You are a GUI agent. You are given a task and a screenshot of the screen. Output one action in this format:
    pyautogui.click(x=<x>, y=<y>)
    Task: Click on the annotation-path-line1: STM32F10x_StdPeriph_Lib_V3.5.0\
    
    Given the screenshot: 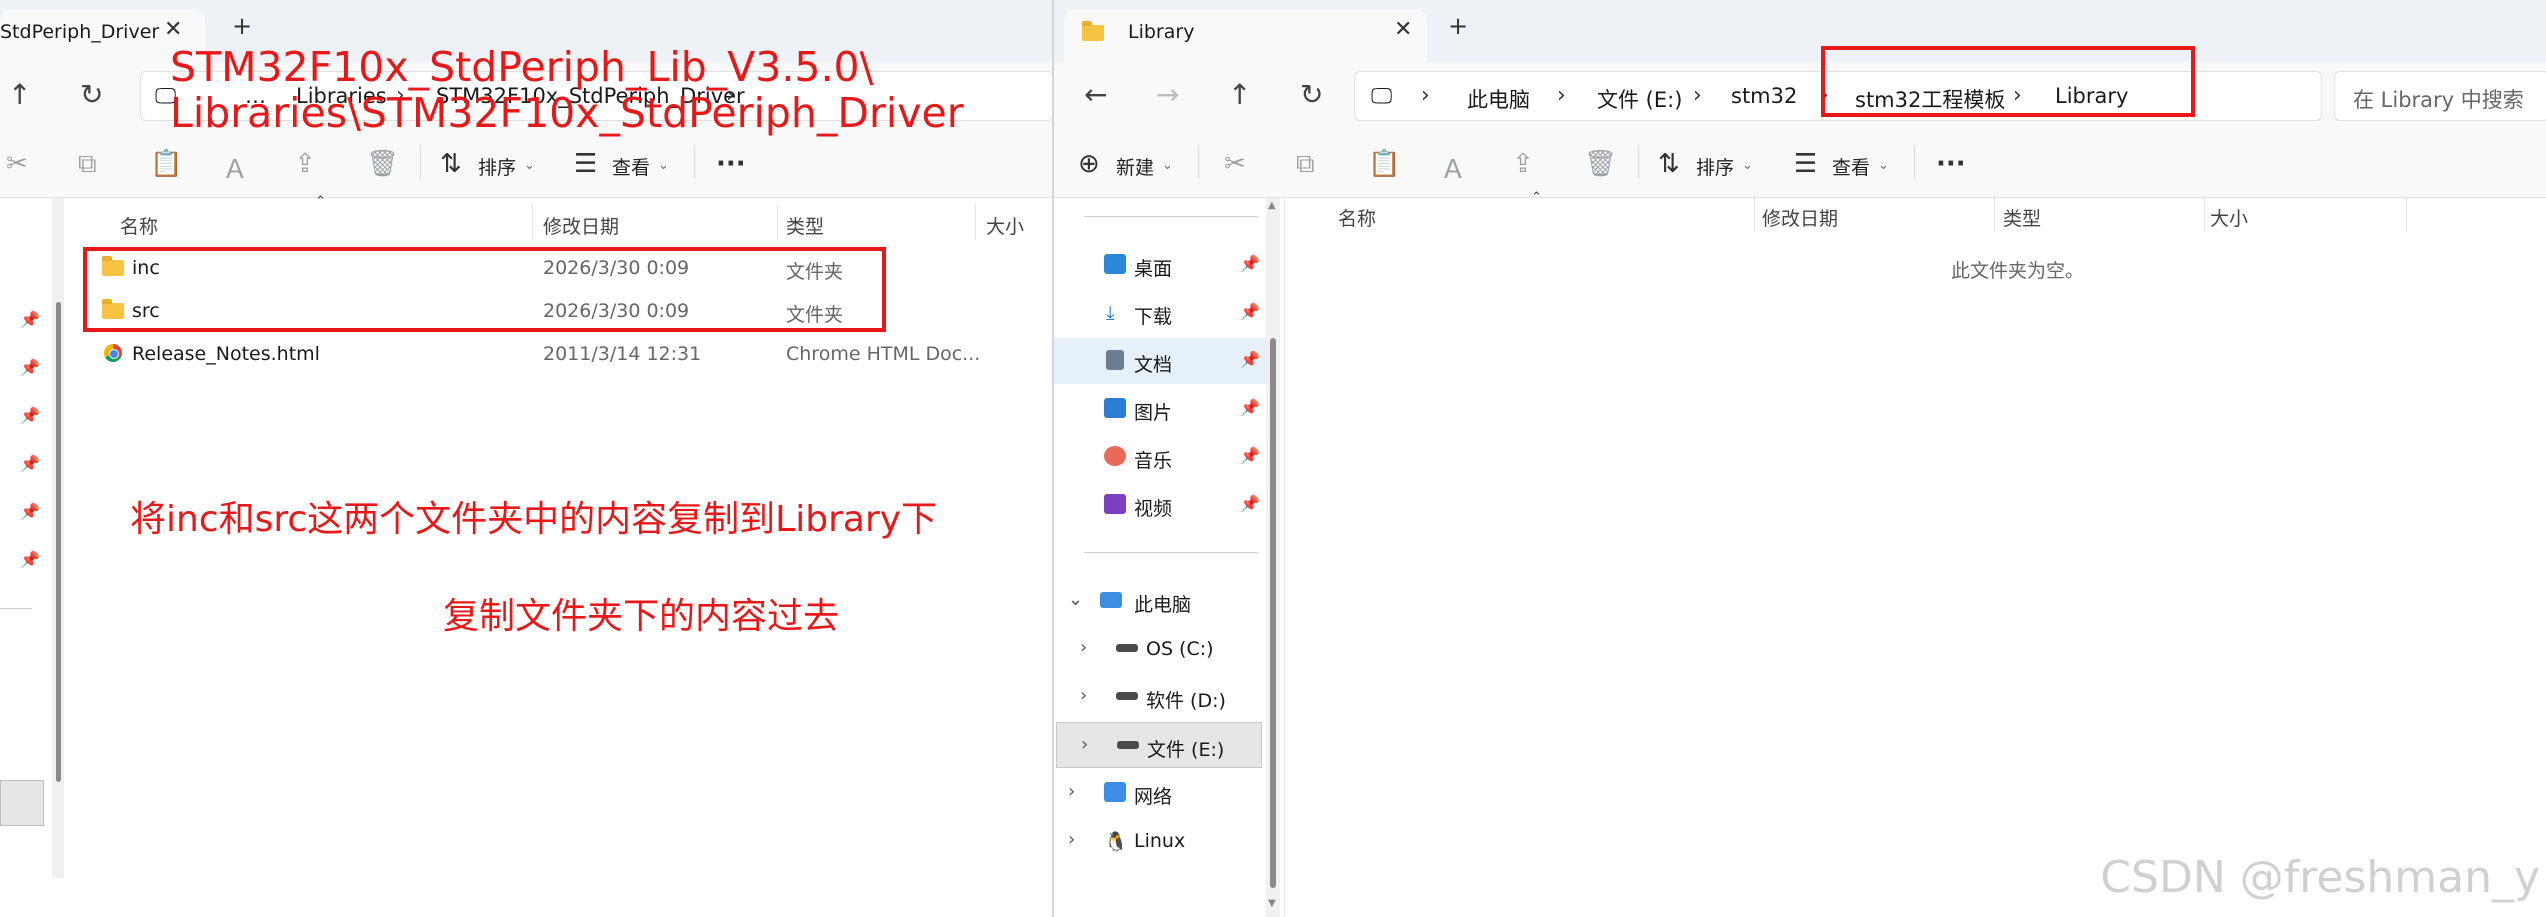 What is the action you would take?
    pyautogui.click(x=522, y=67)
    